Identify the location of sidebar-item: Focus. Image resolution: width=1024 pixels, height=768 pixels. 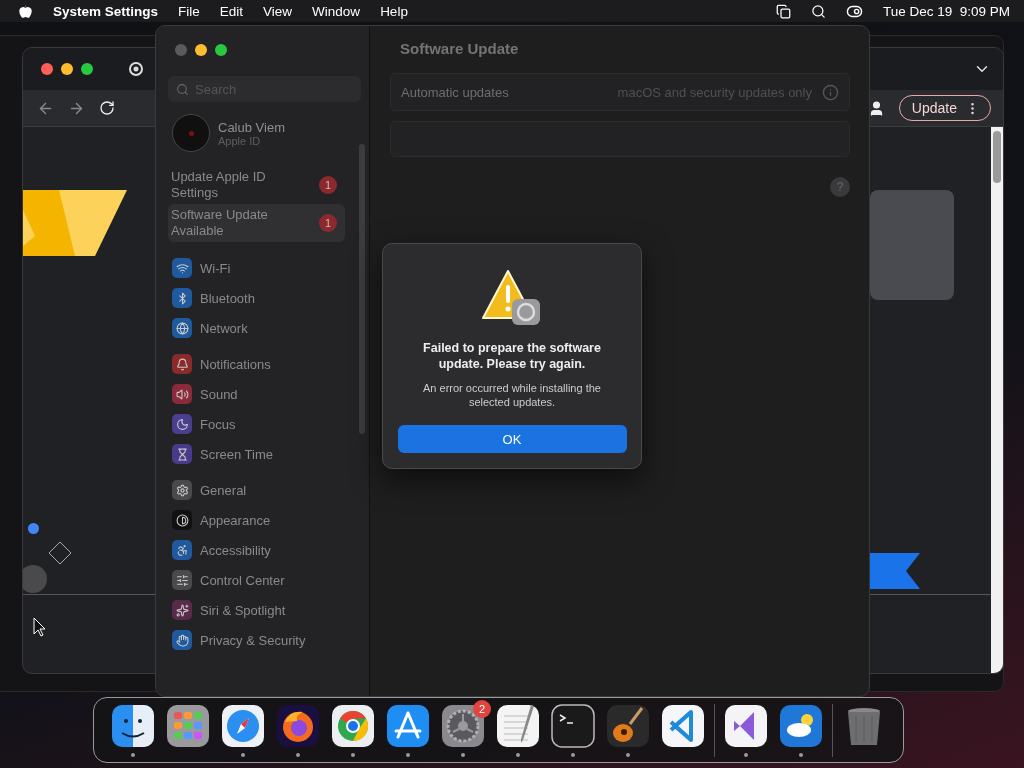
(263, 424).